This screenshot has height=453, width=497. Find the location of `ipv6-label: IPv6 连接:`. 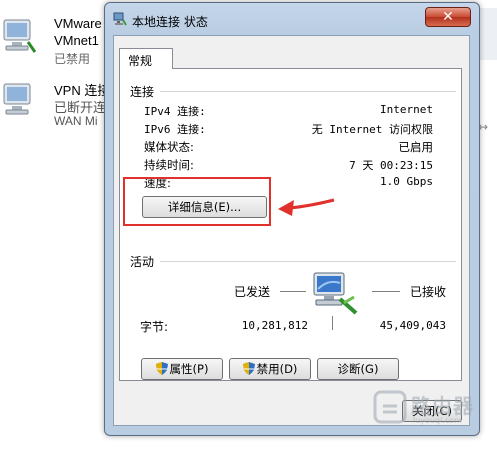

ipv6-label: IPv6 连接: is located at coordinates (175, 129).